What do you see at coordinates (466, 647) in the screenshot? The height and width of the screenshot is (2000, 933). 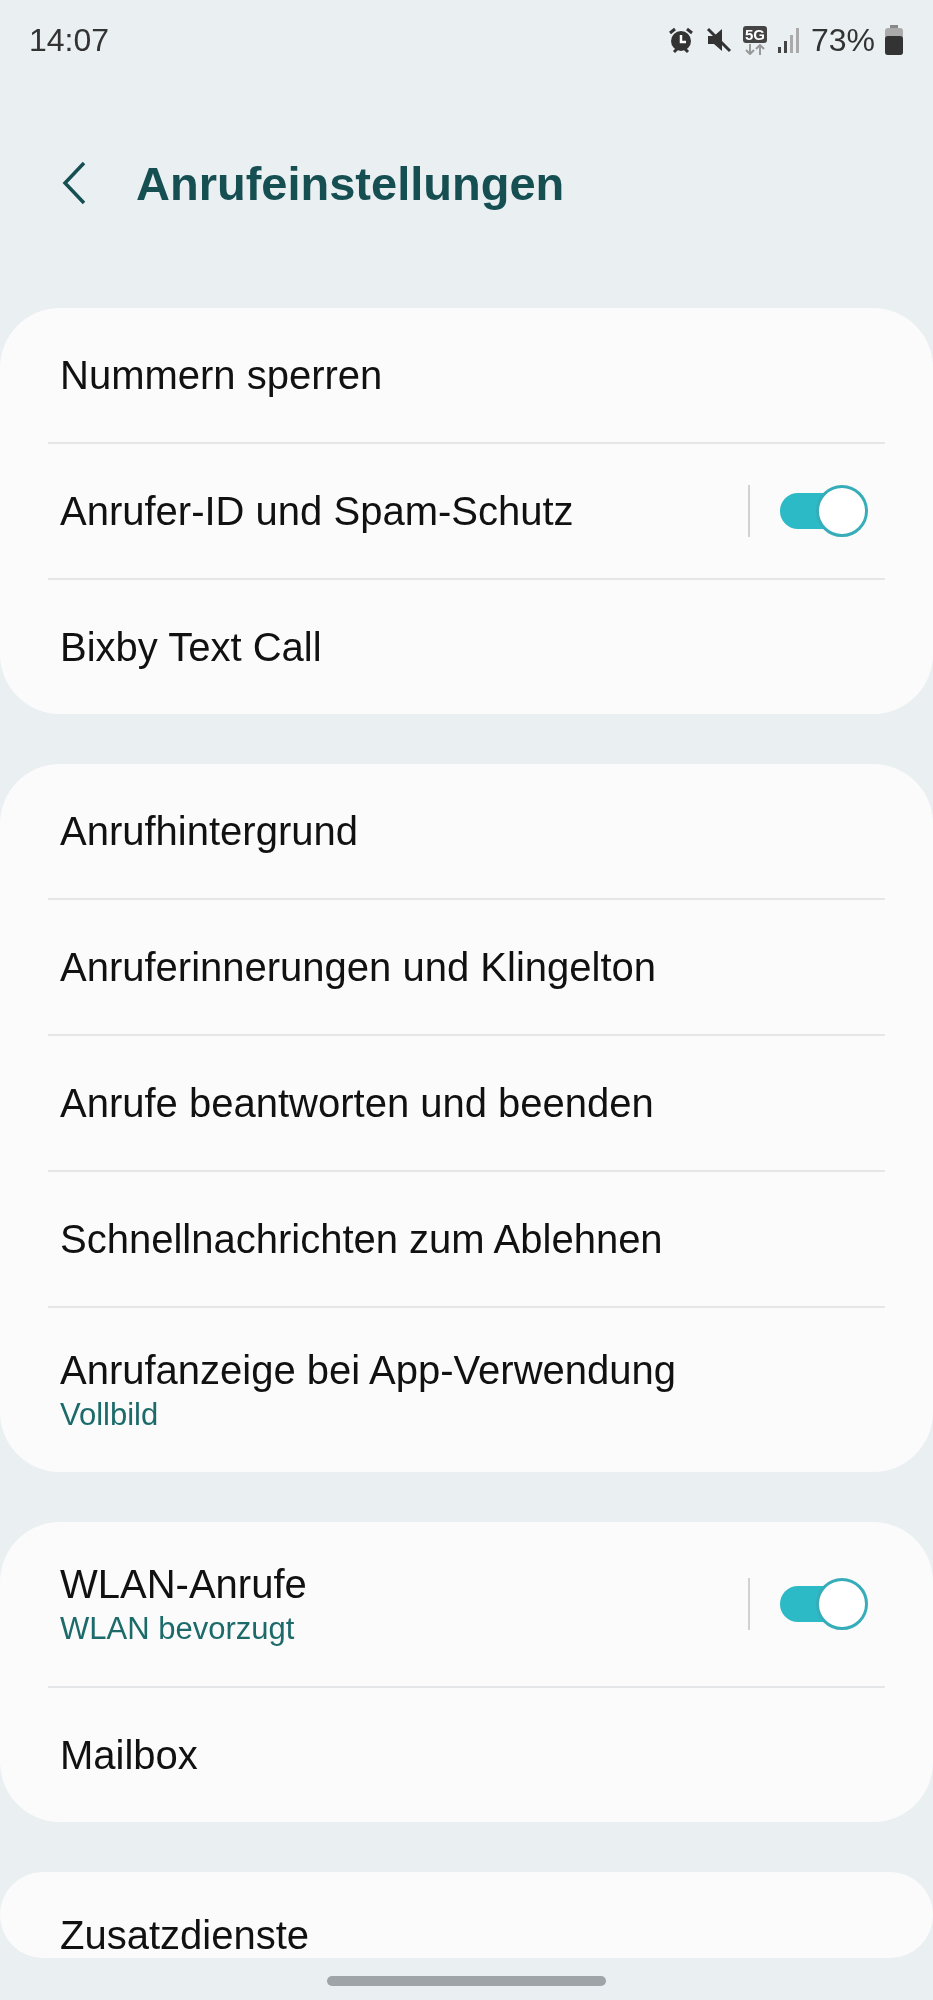 I see `settings-item: Bixby Text Call` at bounding box center [466, 647].